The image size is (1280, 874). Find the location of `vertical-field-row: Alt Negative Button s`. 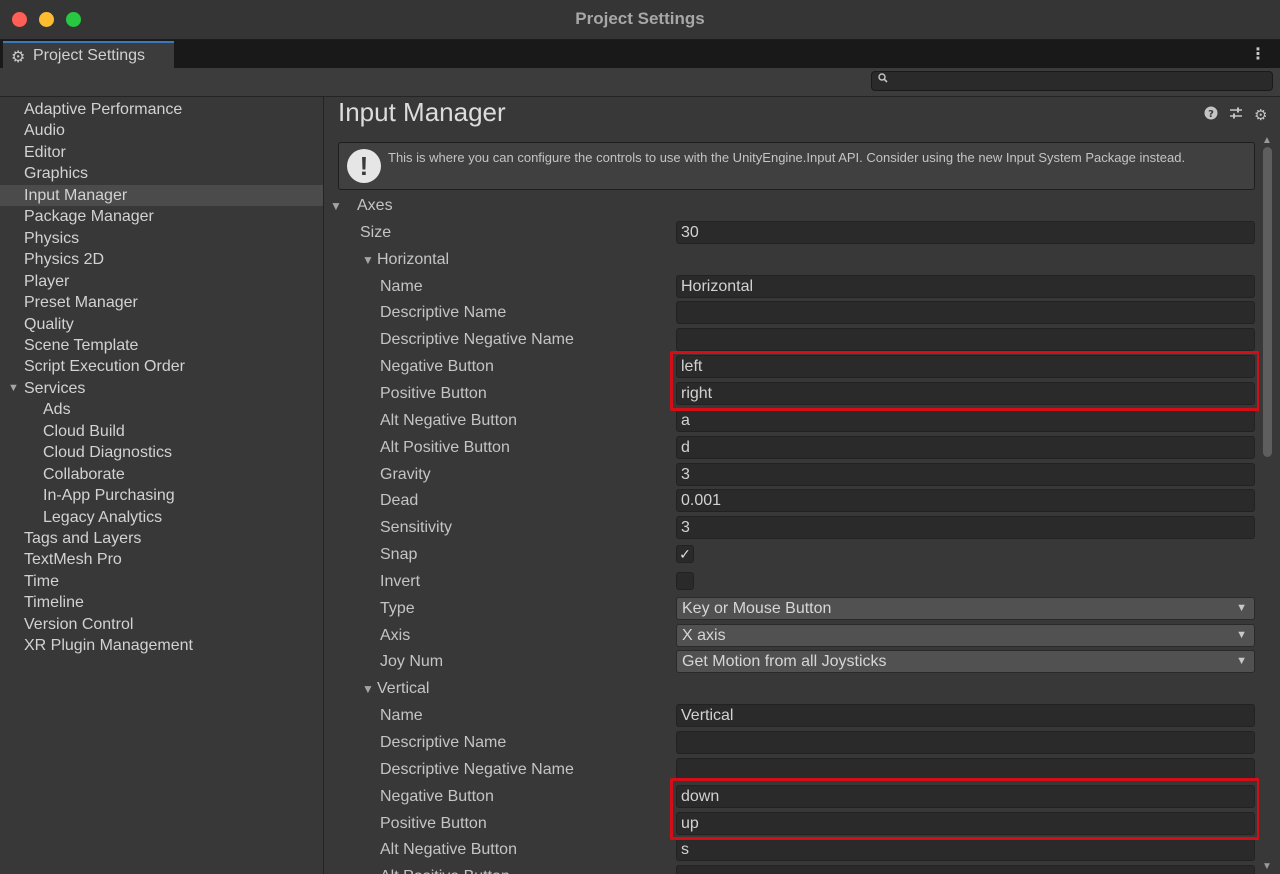

vertical-field-row: Alt Negative Button s is located at coordinates (794, 850).